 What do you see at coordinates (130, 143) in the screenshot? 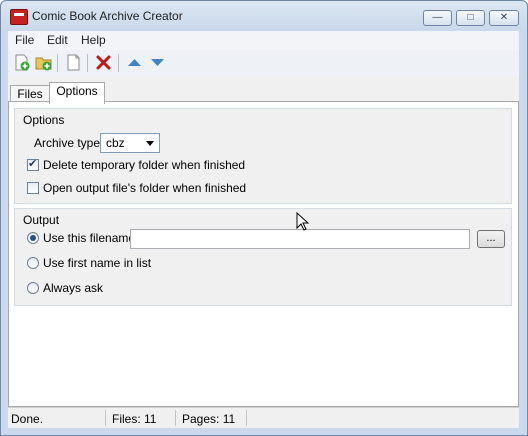
I see `archive-type-select: cbz` at bounding box center [130, 143].